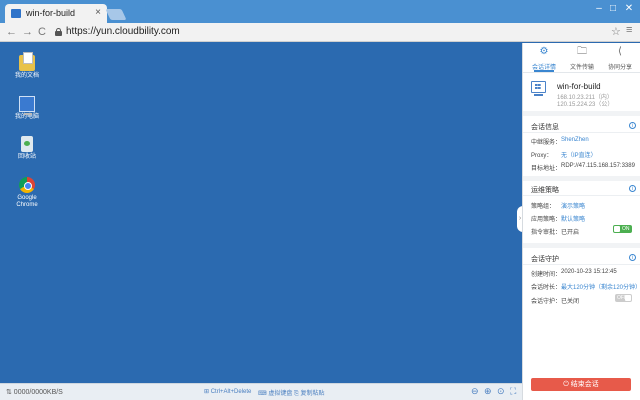 This screenshot has width=640, height=400. Describe the element at coordinates (620, 51) in the screenshot. I see `share-icon: ⟨` at that location.